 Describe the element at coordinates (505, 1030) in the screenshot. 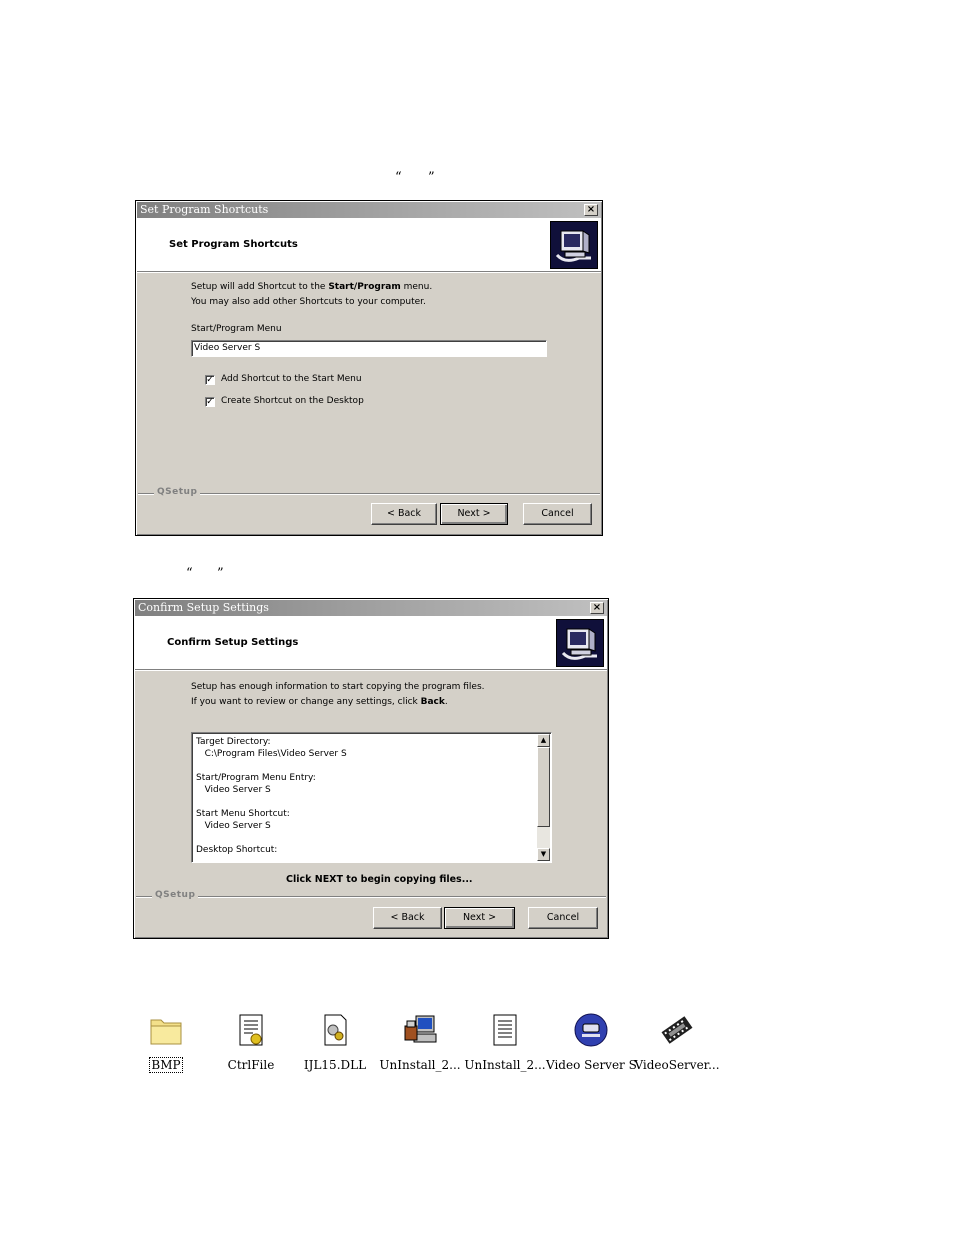

I see `text-document-icon` at that location.